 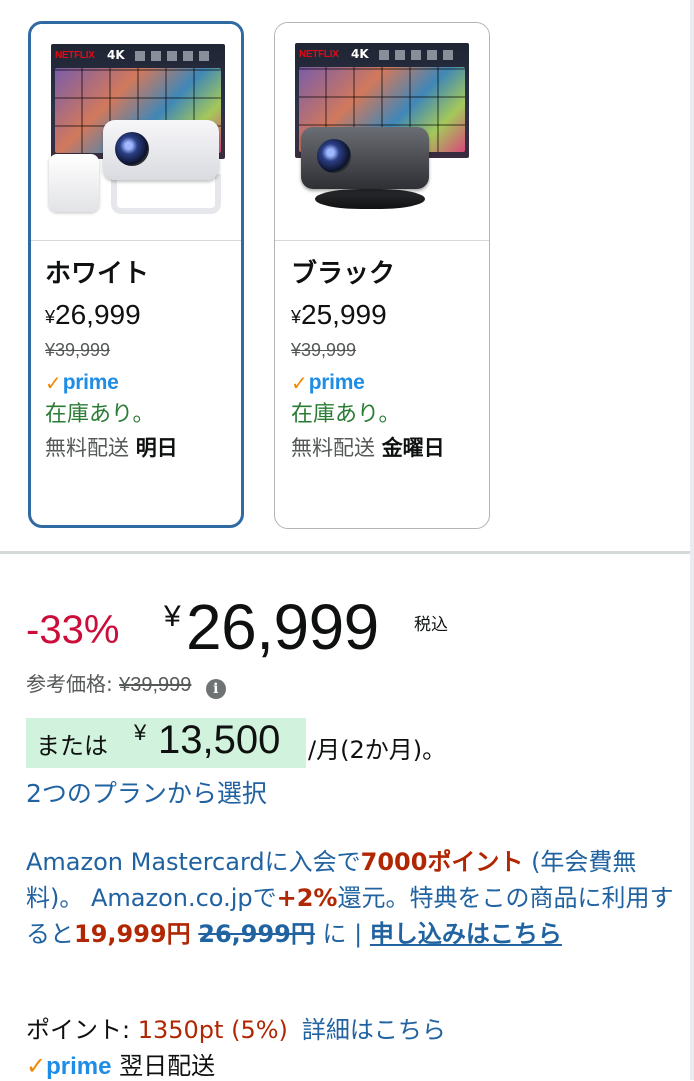 I want to click on product-image-white: NETFLIX 4K, so click(x=136, y=132).